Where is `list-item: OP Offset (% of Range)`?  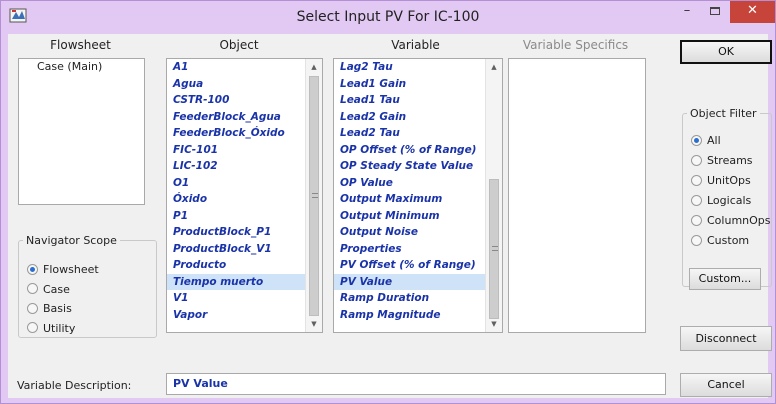 list-item: OP Offset (% of Range) is located at coordinates (418, 150).